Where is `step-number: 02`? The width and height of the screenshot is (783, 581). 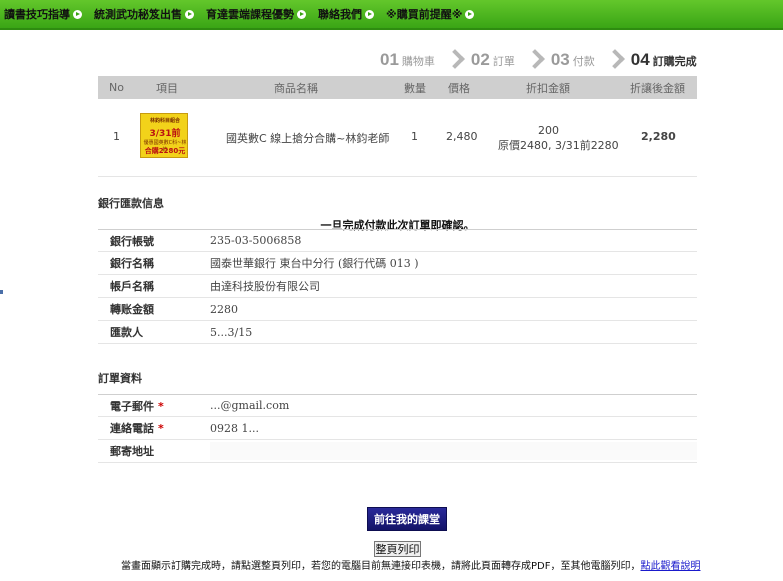 step-number: 02 is located at coordinates (480, 59).